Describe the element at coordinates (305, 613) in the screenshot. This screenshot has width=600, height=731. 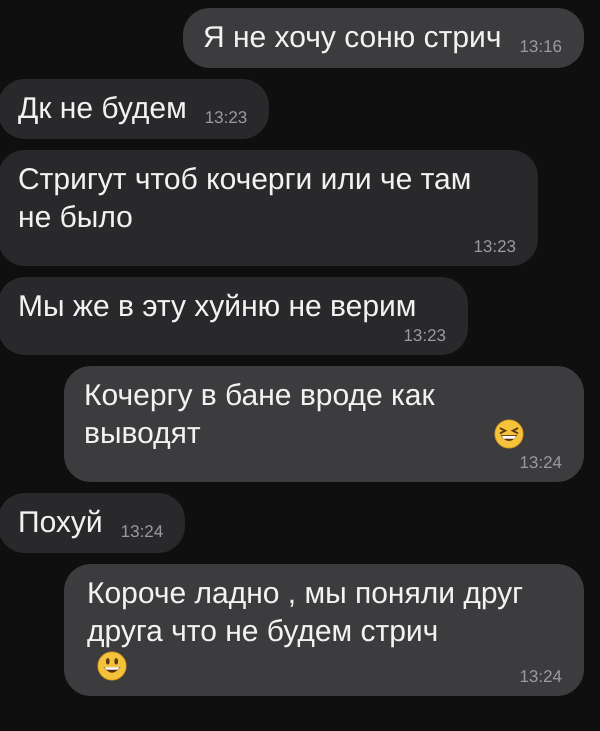
I see `message-text: Короче ладно , мы поняли друг друга что не будем стрич` at that location.